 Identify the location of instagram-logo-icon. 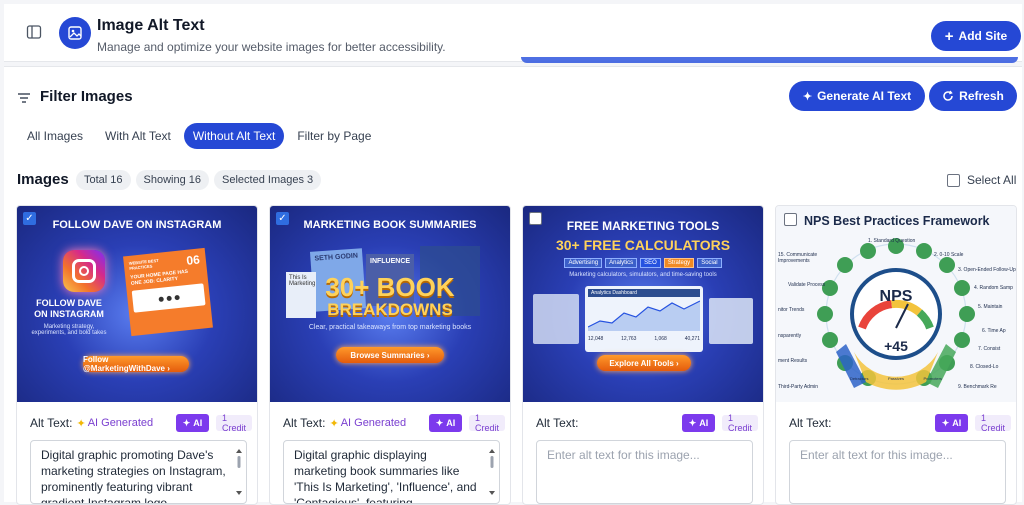
(84, 271).